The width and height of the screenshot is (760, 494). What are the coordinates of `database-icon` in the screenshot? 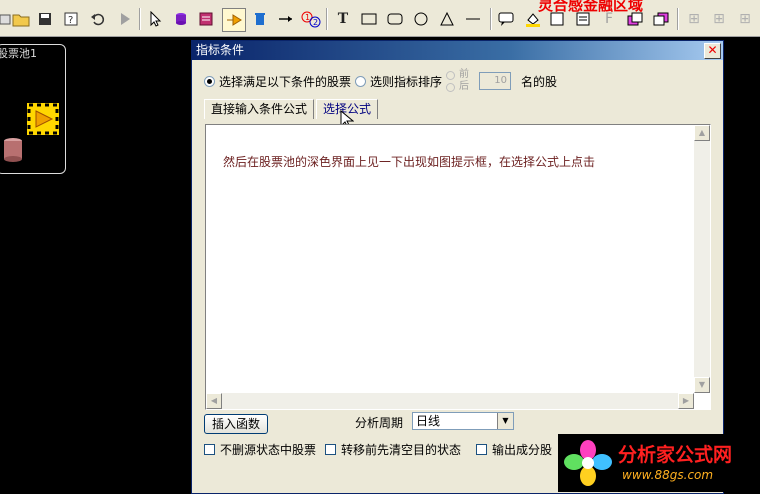 It's located at (181, 19).